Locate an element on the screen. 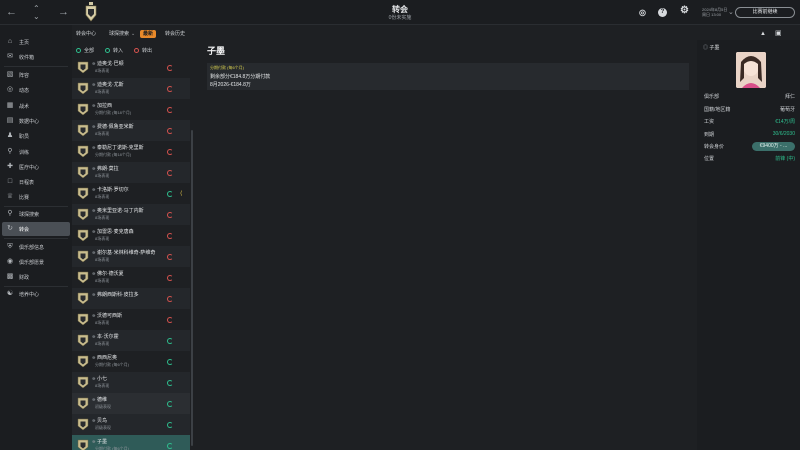 This screenshot has width=800, height=450. scouting-dropdown-icon: ⌄ is located at coordinates (133, 34).